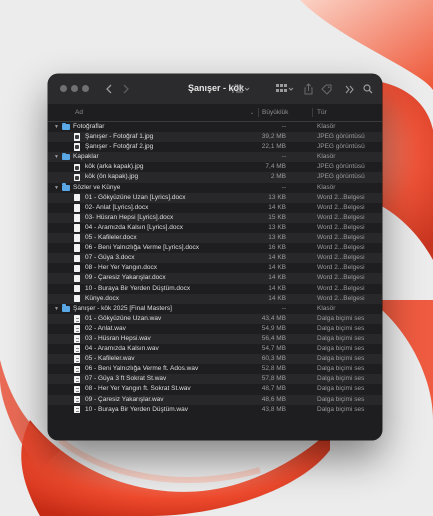 This screenshot has width=433, height=516. Describe the element at coordinates (215, 113) in the screenshot. I see `column-header: Ad ⌄ Büyüklük Tür` at that location.